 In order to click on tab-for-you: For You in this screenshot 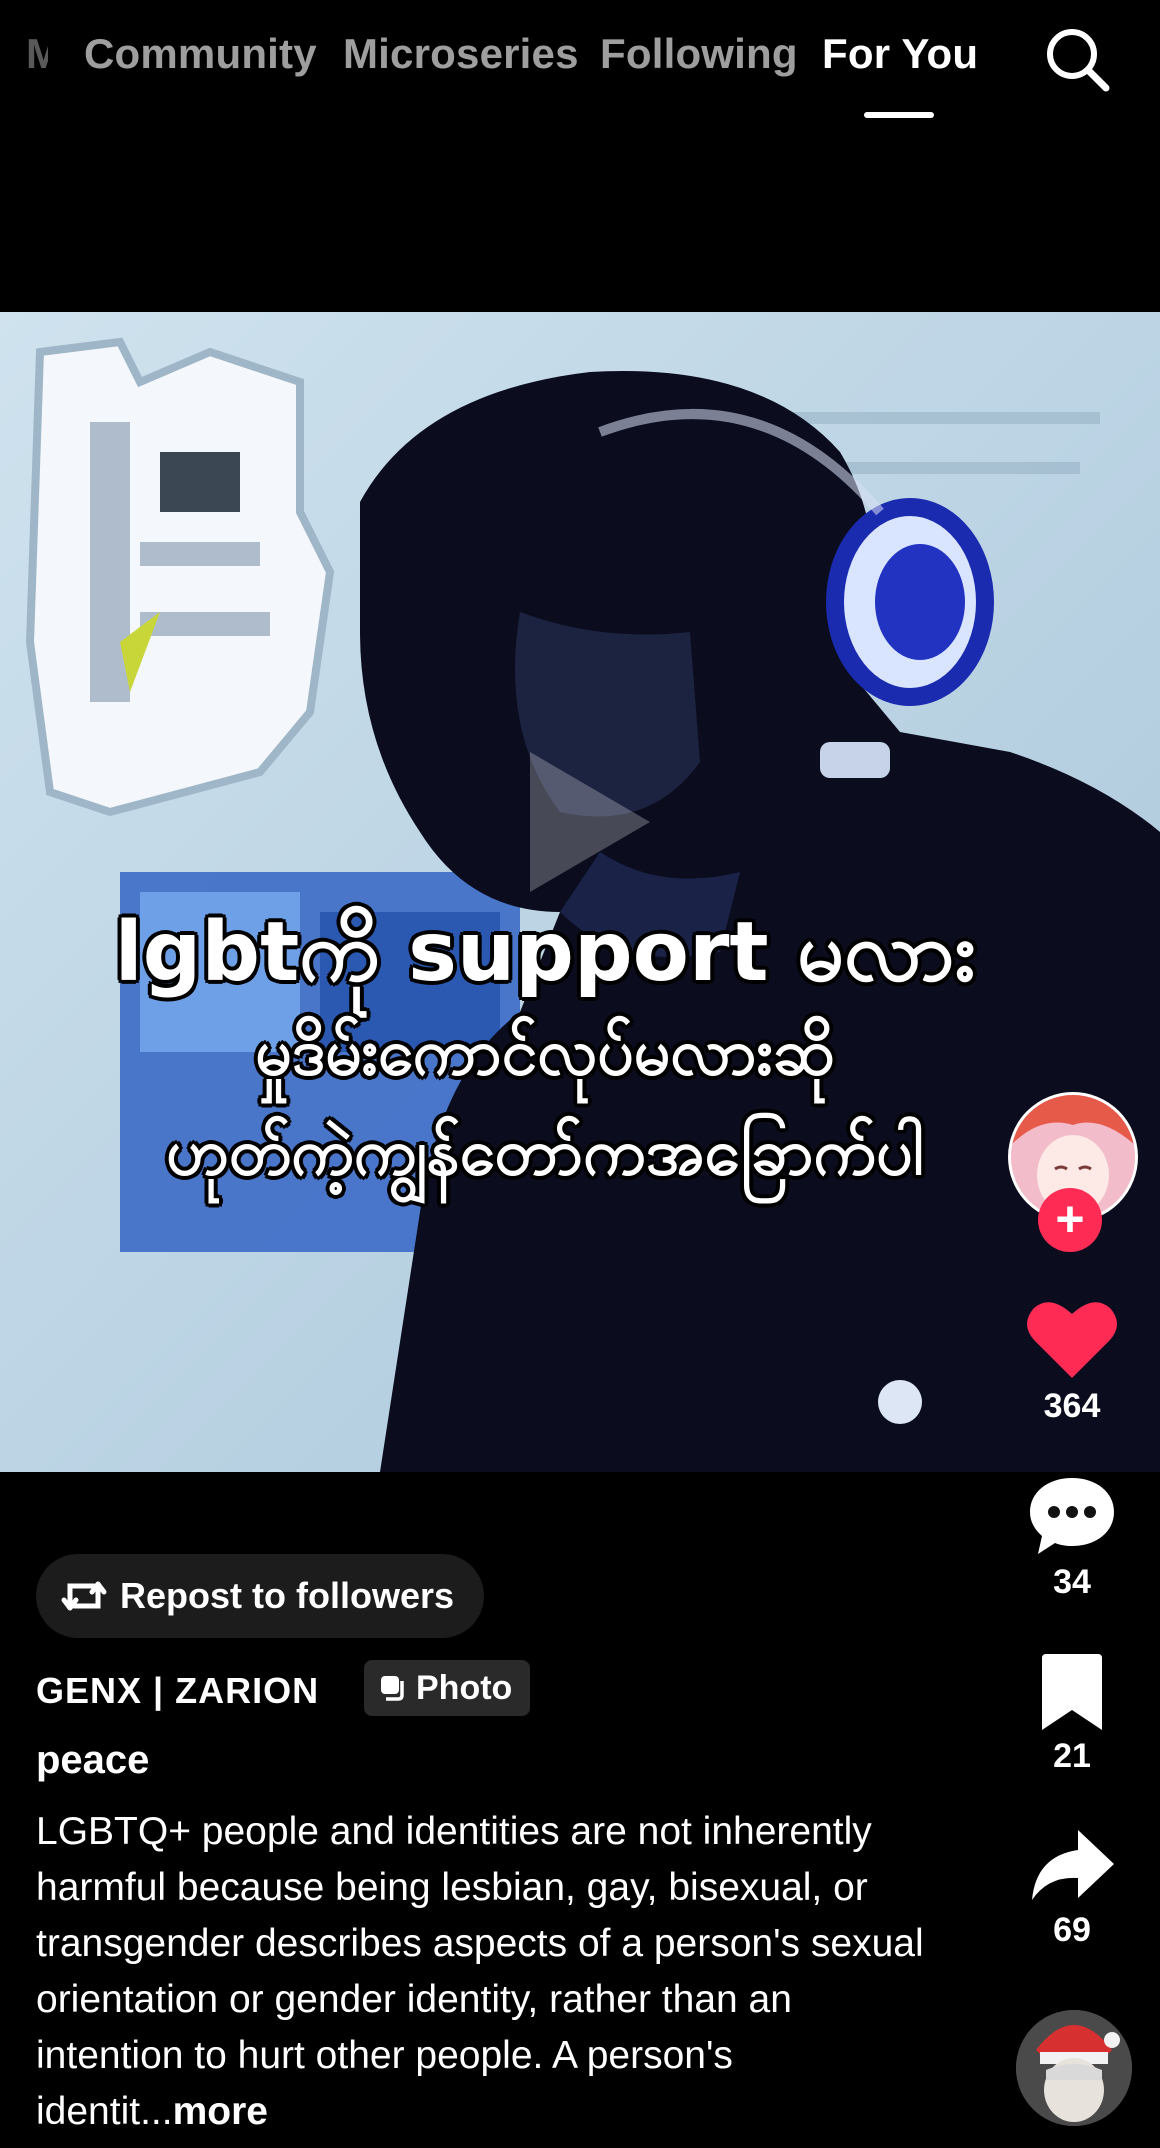, I will do `click(900, 54)`.